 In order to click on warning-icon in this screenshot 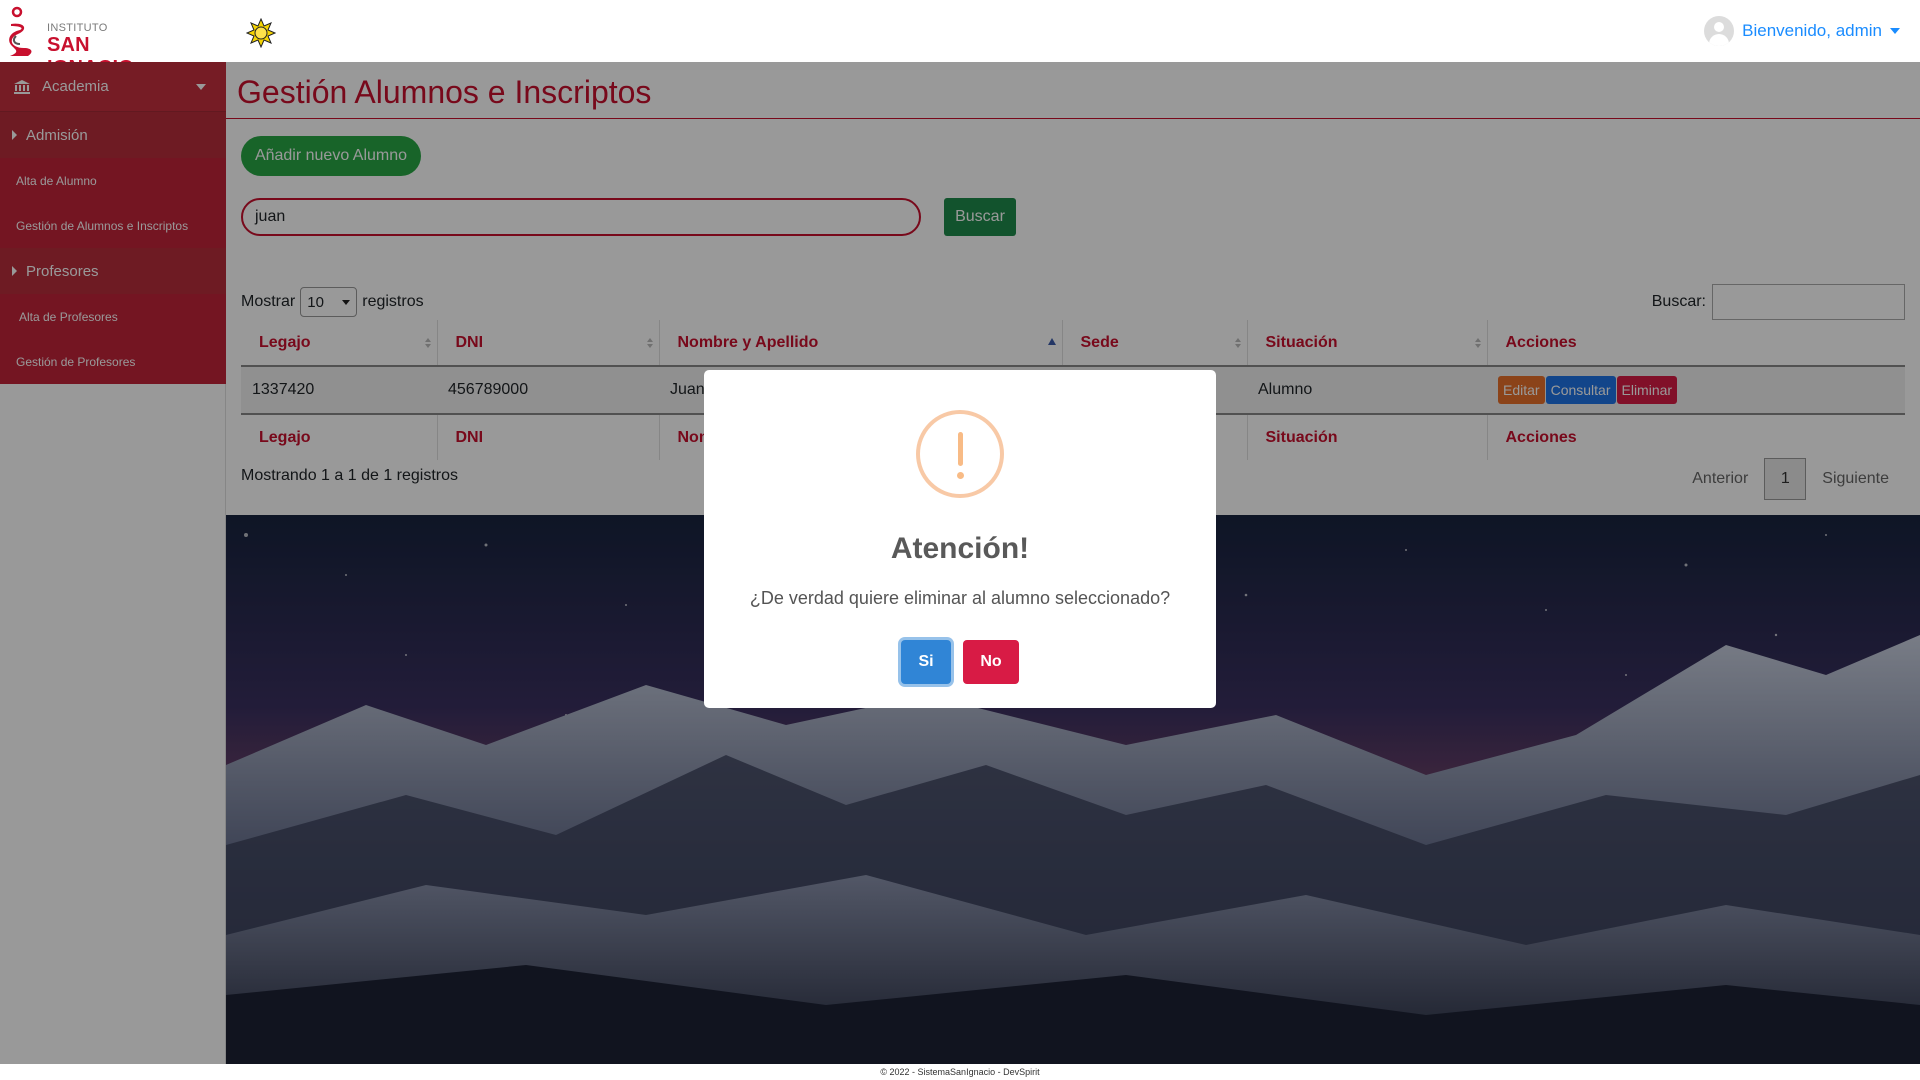, I will do `click(960, 454)`.